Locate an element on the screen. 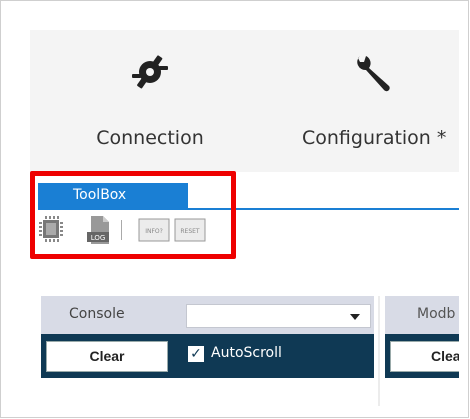  console-port-select is located at coordinates (278, 316).